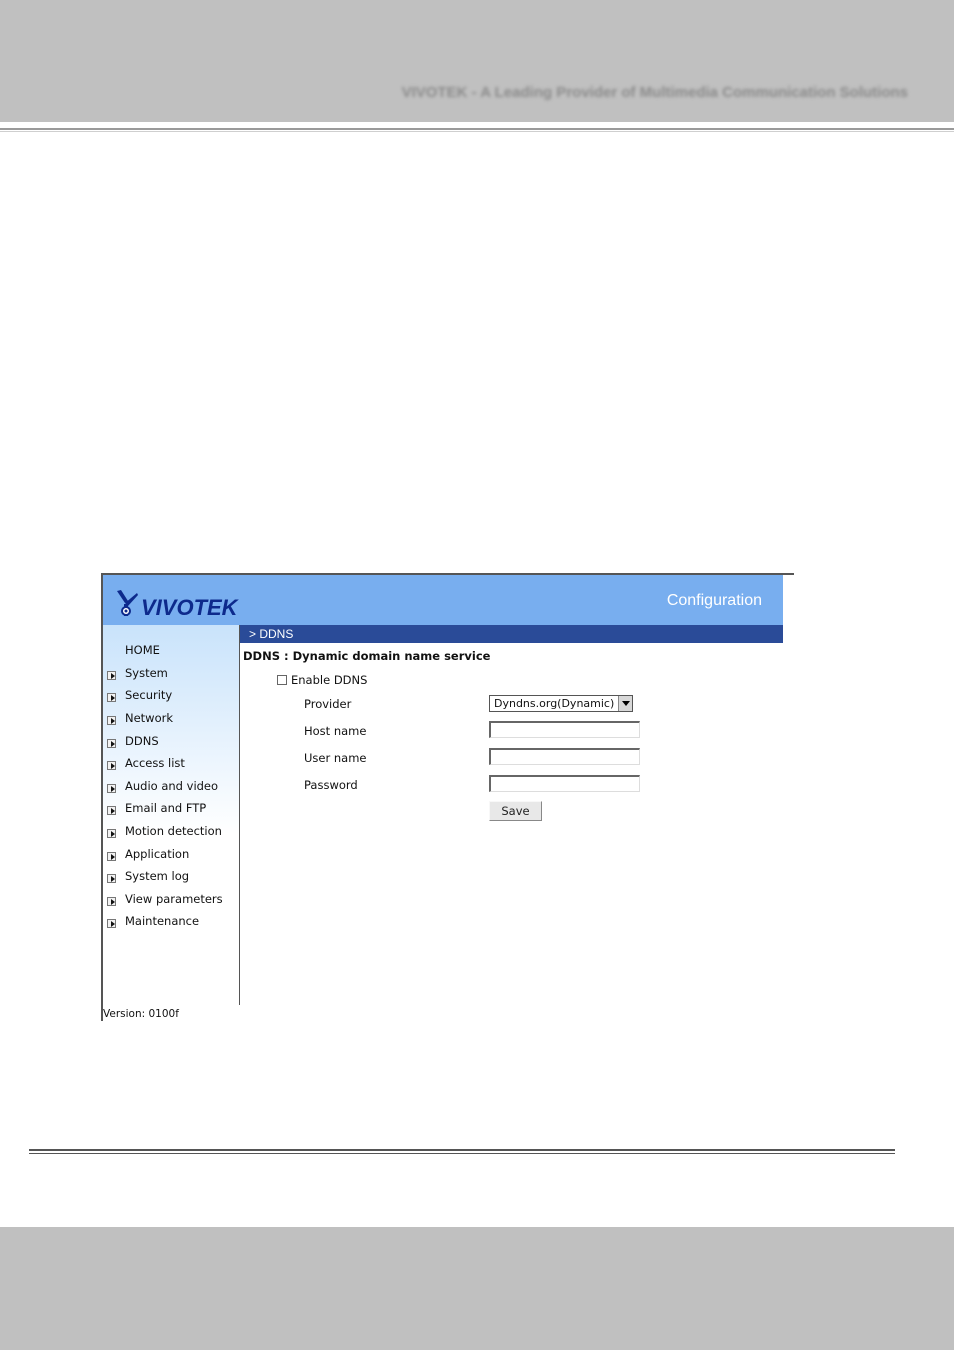 The width and height of the screenshot is (954, 1350). I want to click on provider-select: Dyndns.org(Dynamic), so click(561, 703).